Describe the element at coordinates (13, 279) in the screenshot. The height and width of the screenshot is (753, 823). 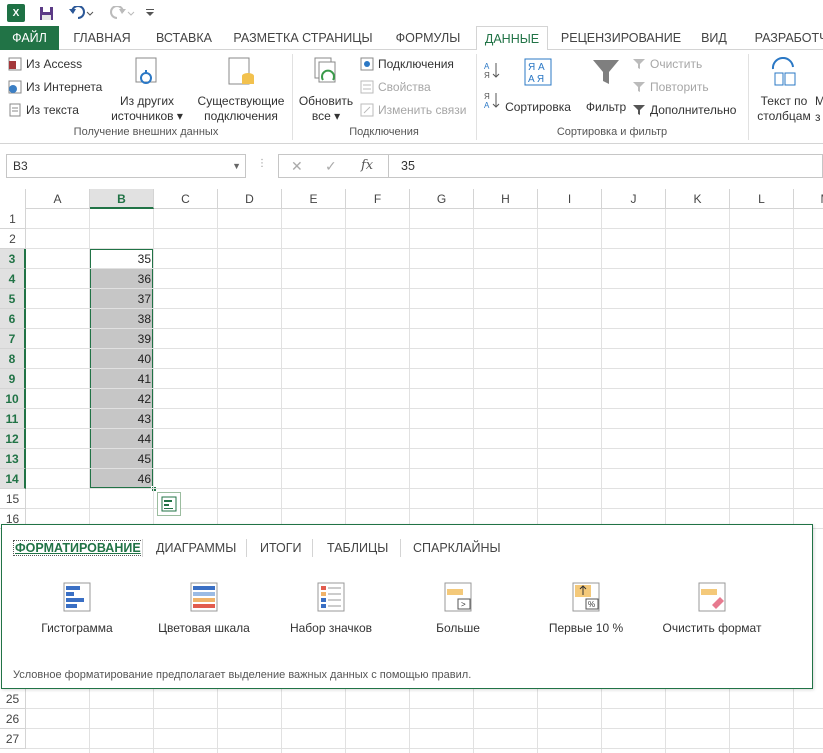
I see `row-header-4: 4` at that location.